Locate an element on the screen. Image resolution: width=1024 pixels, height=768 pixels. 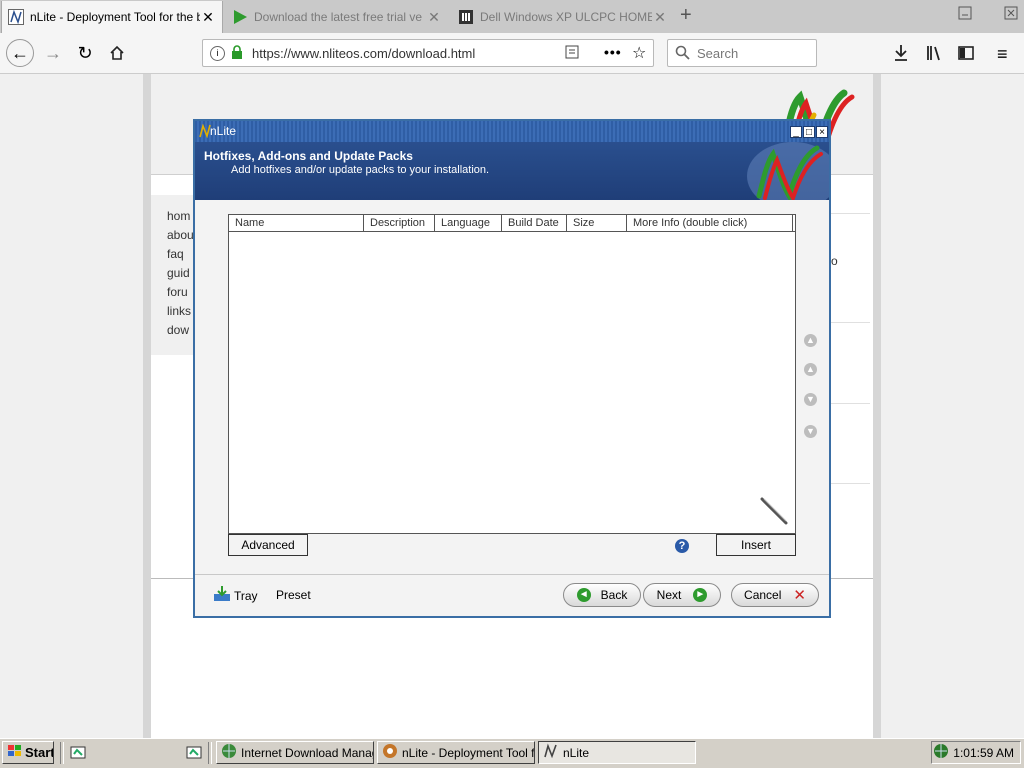
dialog-title: nLite is located at coordinates (223, 131).